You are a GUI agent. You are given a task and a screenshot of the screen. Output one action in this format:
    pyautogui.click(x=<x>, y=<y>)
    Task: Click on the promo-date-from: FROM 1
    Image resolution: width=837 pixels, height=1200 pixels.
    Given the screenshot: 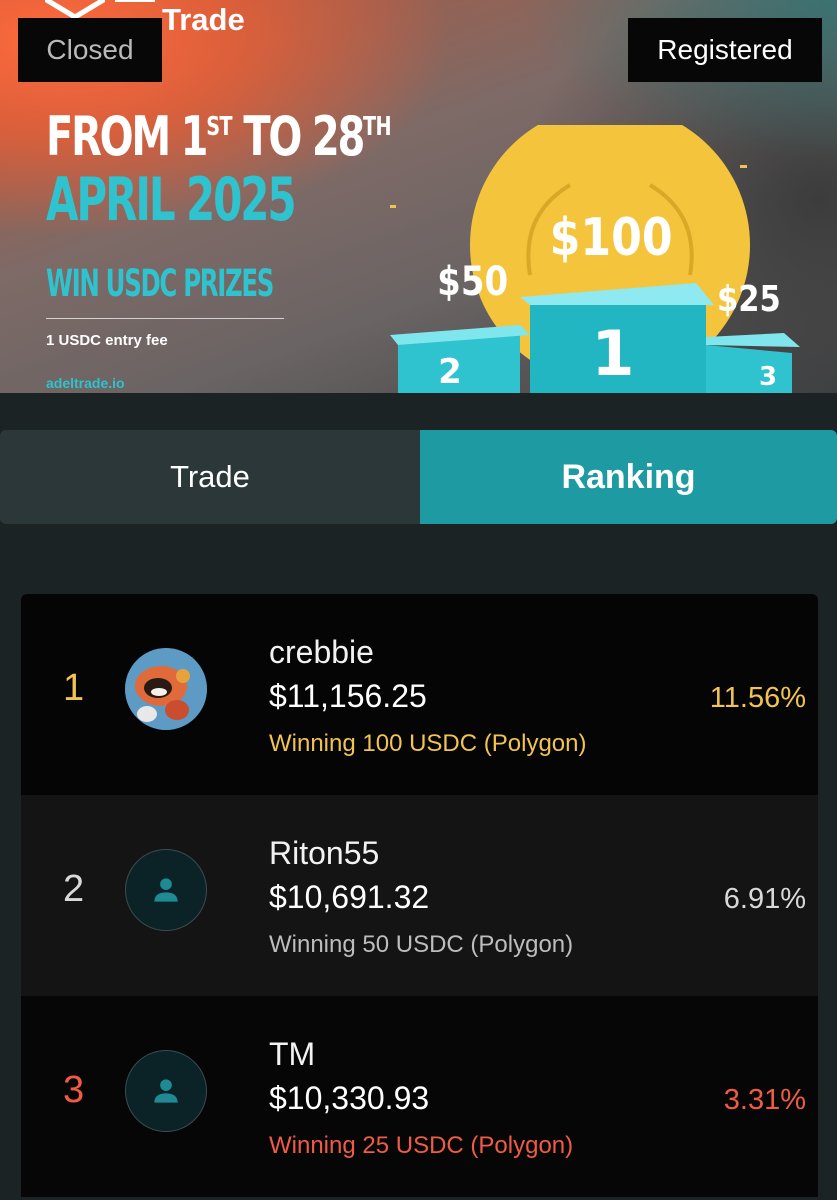 What is the action you would take?
    pyautogui.click(x=127, y=136)
    